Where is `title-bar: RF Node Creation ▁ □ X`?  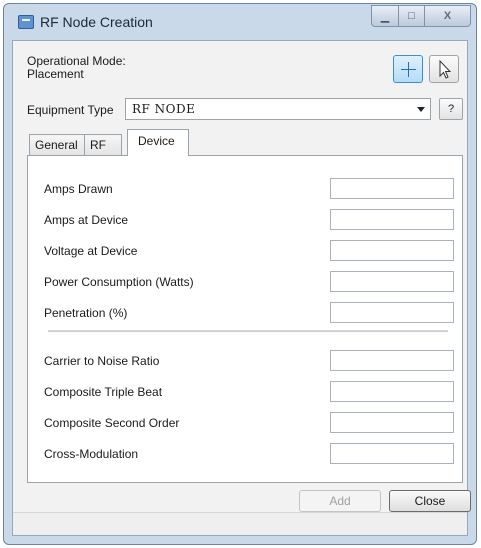 title-bar: RF Node Creation ▁ □ X is located at coordinates (240, 22).